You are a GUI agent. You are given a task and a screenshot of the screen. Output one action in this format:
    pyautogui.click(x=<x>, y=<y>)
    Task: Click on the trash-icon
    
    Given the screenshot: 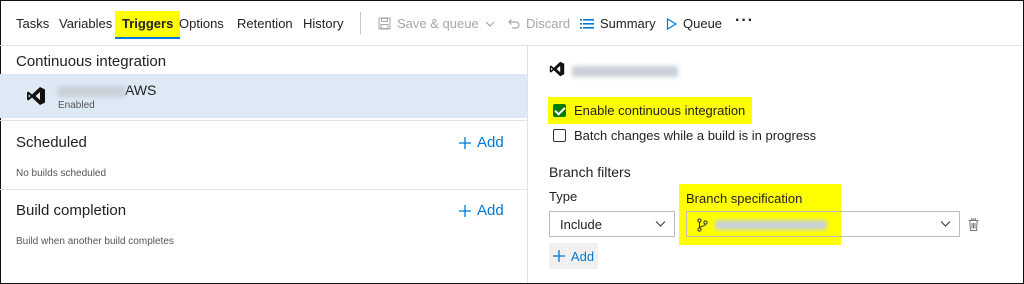 What is the action you would take?
    pyautogui.click(x=973, y=224)
    